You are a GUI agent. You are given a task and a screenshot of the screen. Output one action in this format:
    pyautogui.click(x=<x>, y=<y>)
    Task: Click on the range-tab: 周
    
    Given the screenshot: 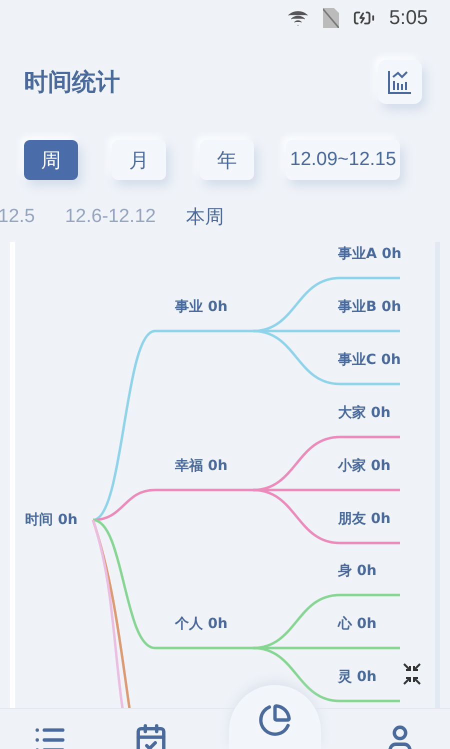 What is the action you would take?
    pyautogui.click(x=51, y=160)
    